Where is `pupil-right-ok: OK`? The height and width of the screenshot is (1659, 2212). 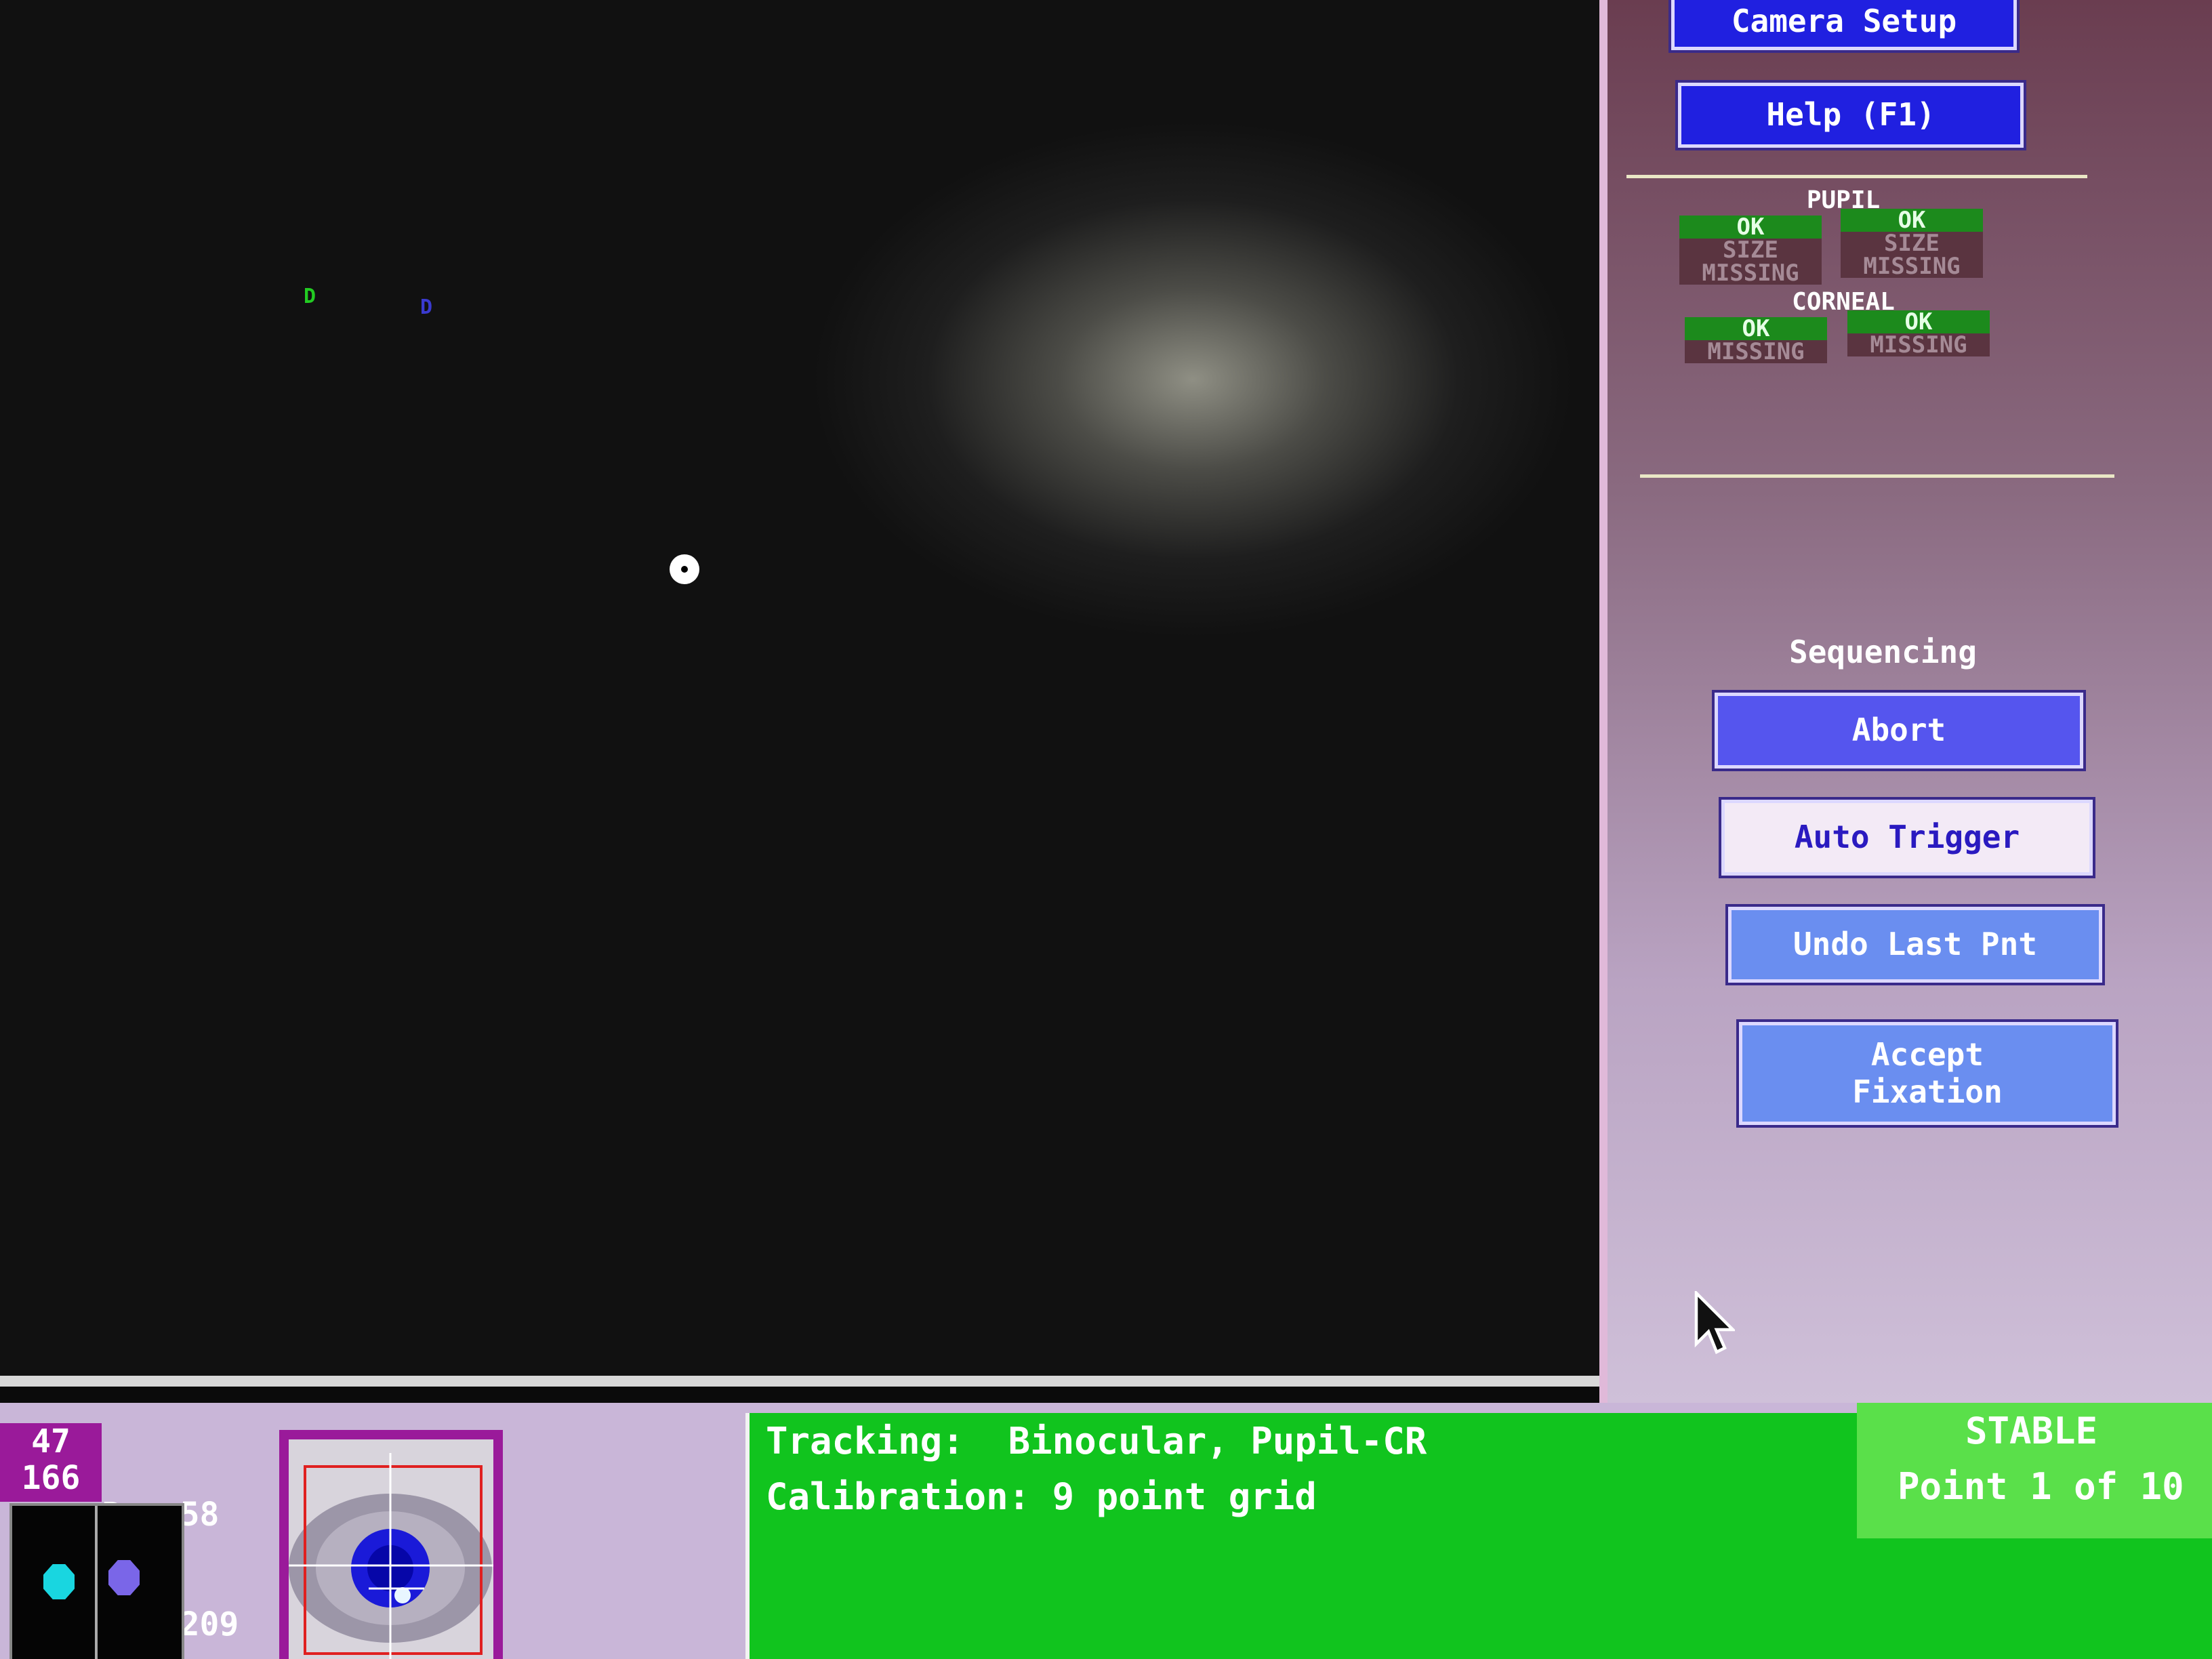 pupil-right-ok: OK is located at coordinates (1912, 221).